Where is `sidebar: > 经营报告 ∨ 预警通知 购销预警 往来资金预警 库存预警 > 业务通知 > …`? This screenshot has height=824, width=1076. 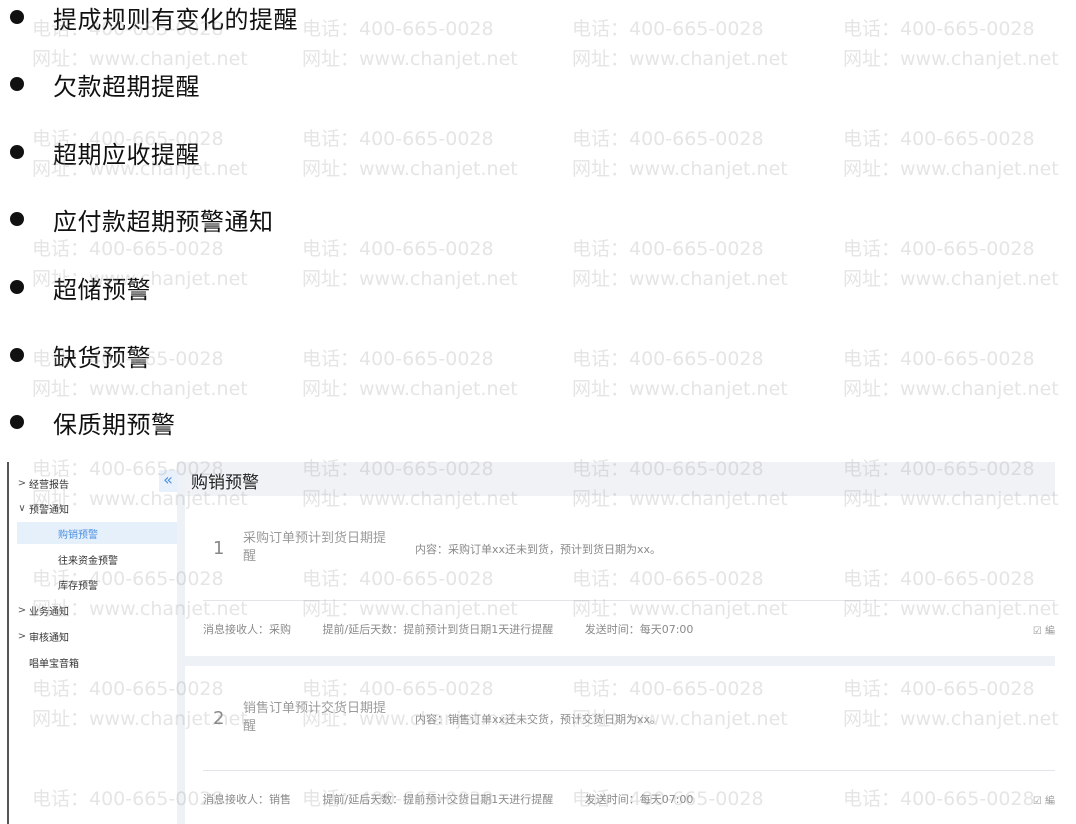
sidebar: > 经营报告 ∨ 预警通知 购销预警 往来资金预警 库存预警 > 业务通知 > … is located at coordinates (93, 643).